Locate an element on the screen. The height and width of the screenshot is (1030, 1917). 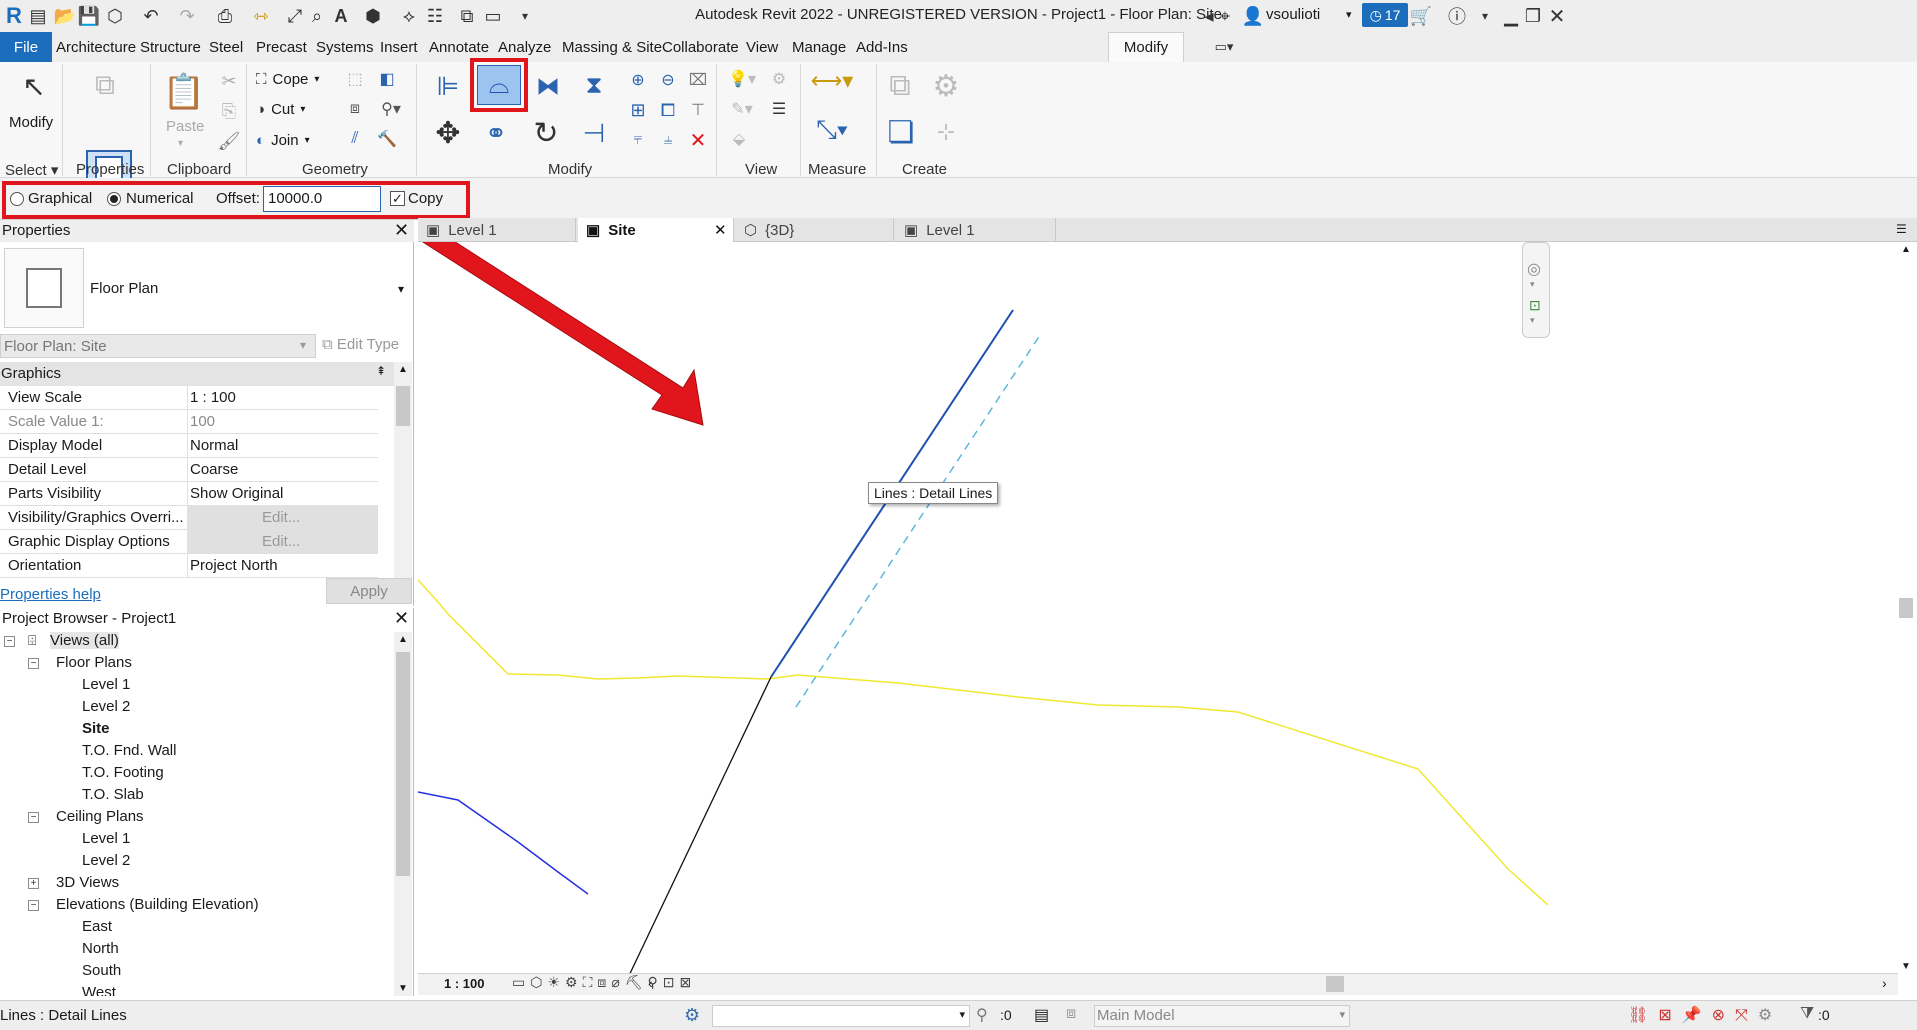
tab-add-ins: Add-Ins is located at coordinates (882, 47).